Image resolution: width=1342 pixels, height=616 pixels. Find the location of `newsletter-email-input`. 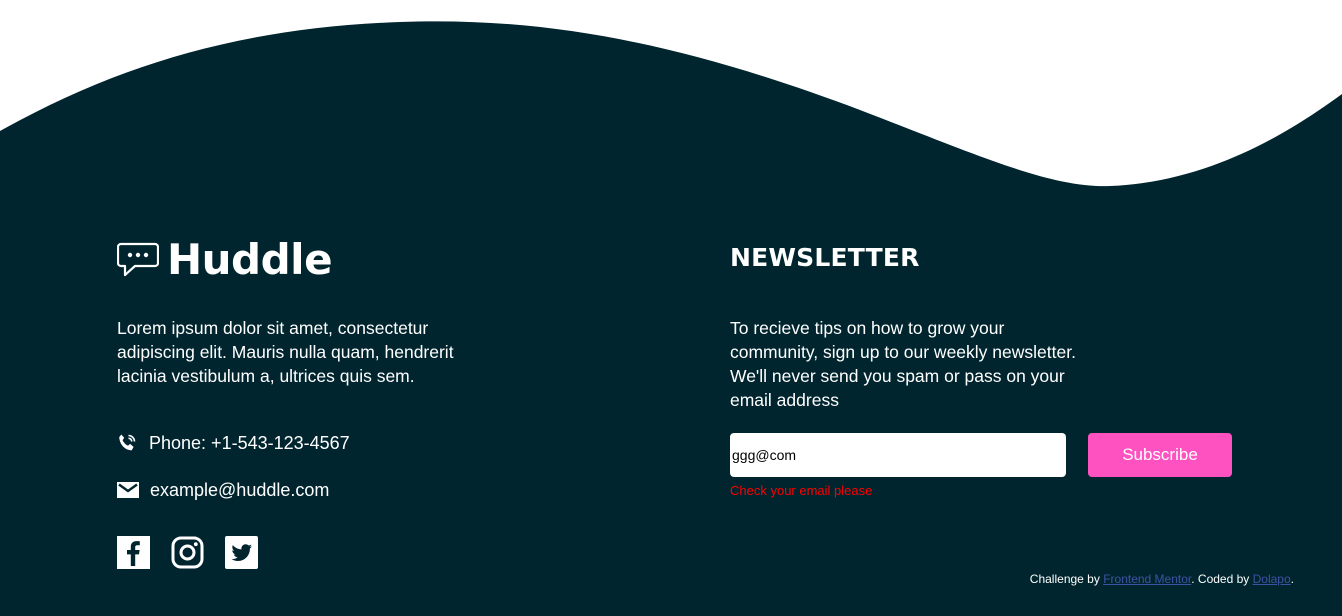

newsletter-email-input is located at coordinates (898, 455).